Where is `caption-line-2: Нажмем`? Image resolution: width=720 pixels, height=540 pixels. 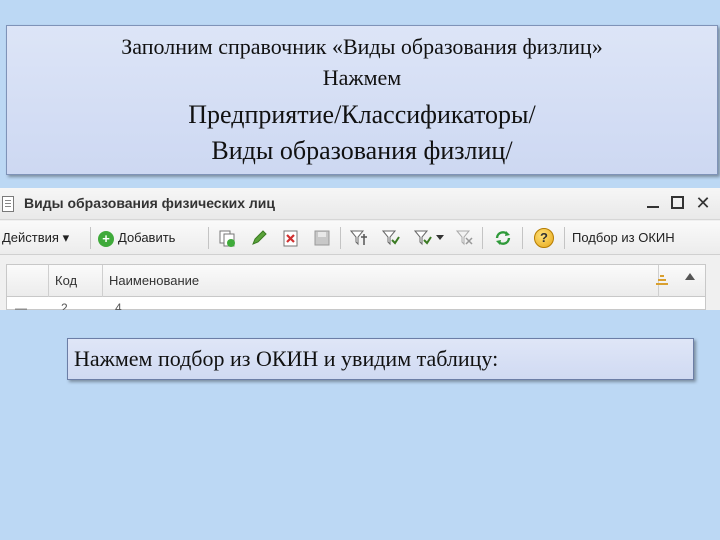
caption-line-2: Нажмем is located at coordinates (362, 77).